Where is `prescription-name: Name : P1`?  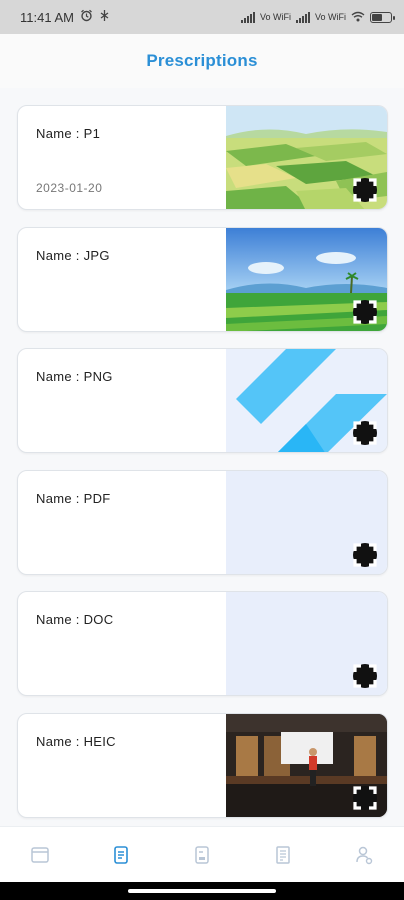 prescription-name: Name : P1 is located at coordinates (68, 133).